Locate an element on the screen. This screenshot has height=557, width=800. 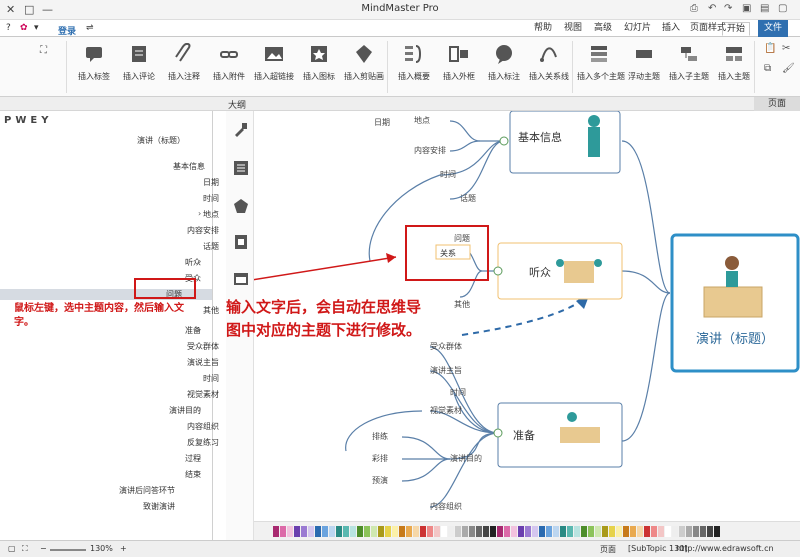
zoom-in-icon: + is located at coordinates (123, 548).